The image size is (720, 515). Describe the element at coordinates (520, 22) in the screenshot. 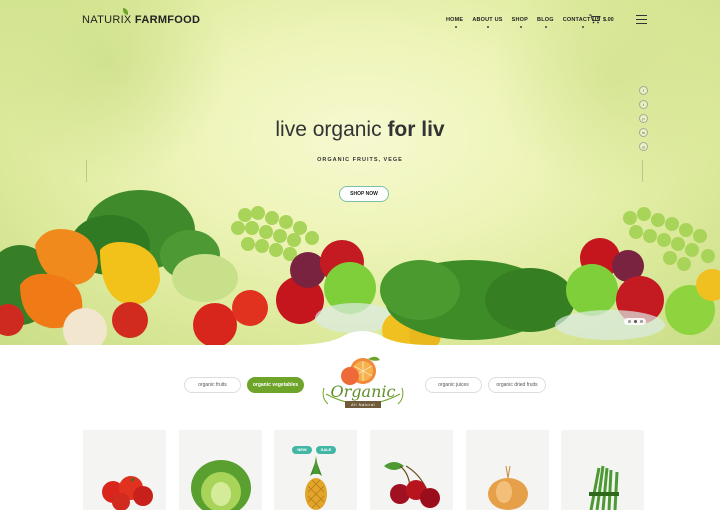

I see `nav-shop: SHOP` at that location.